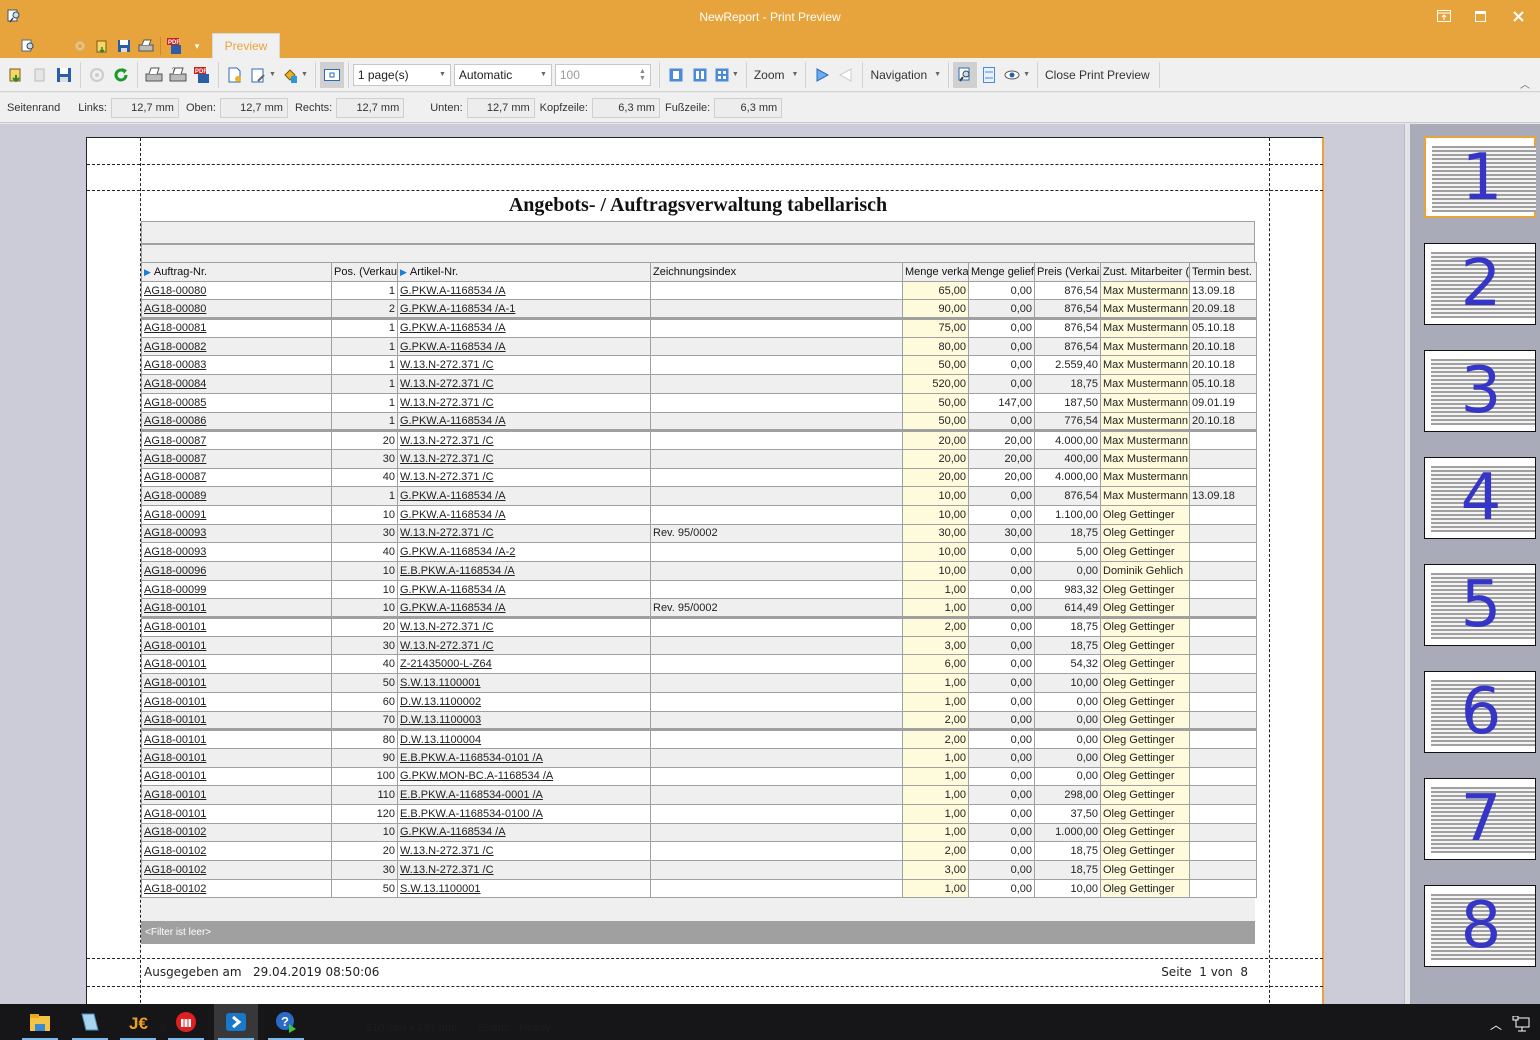  What do you see at coordinates (1067, 272) in the screenshot?
I see `column-header-preis: Preis (Verkai` at bounding box center [1067, 272].